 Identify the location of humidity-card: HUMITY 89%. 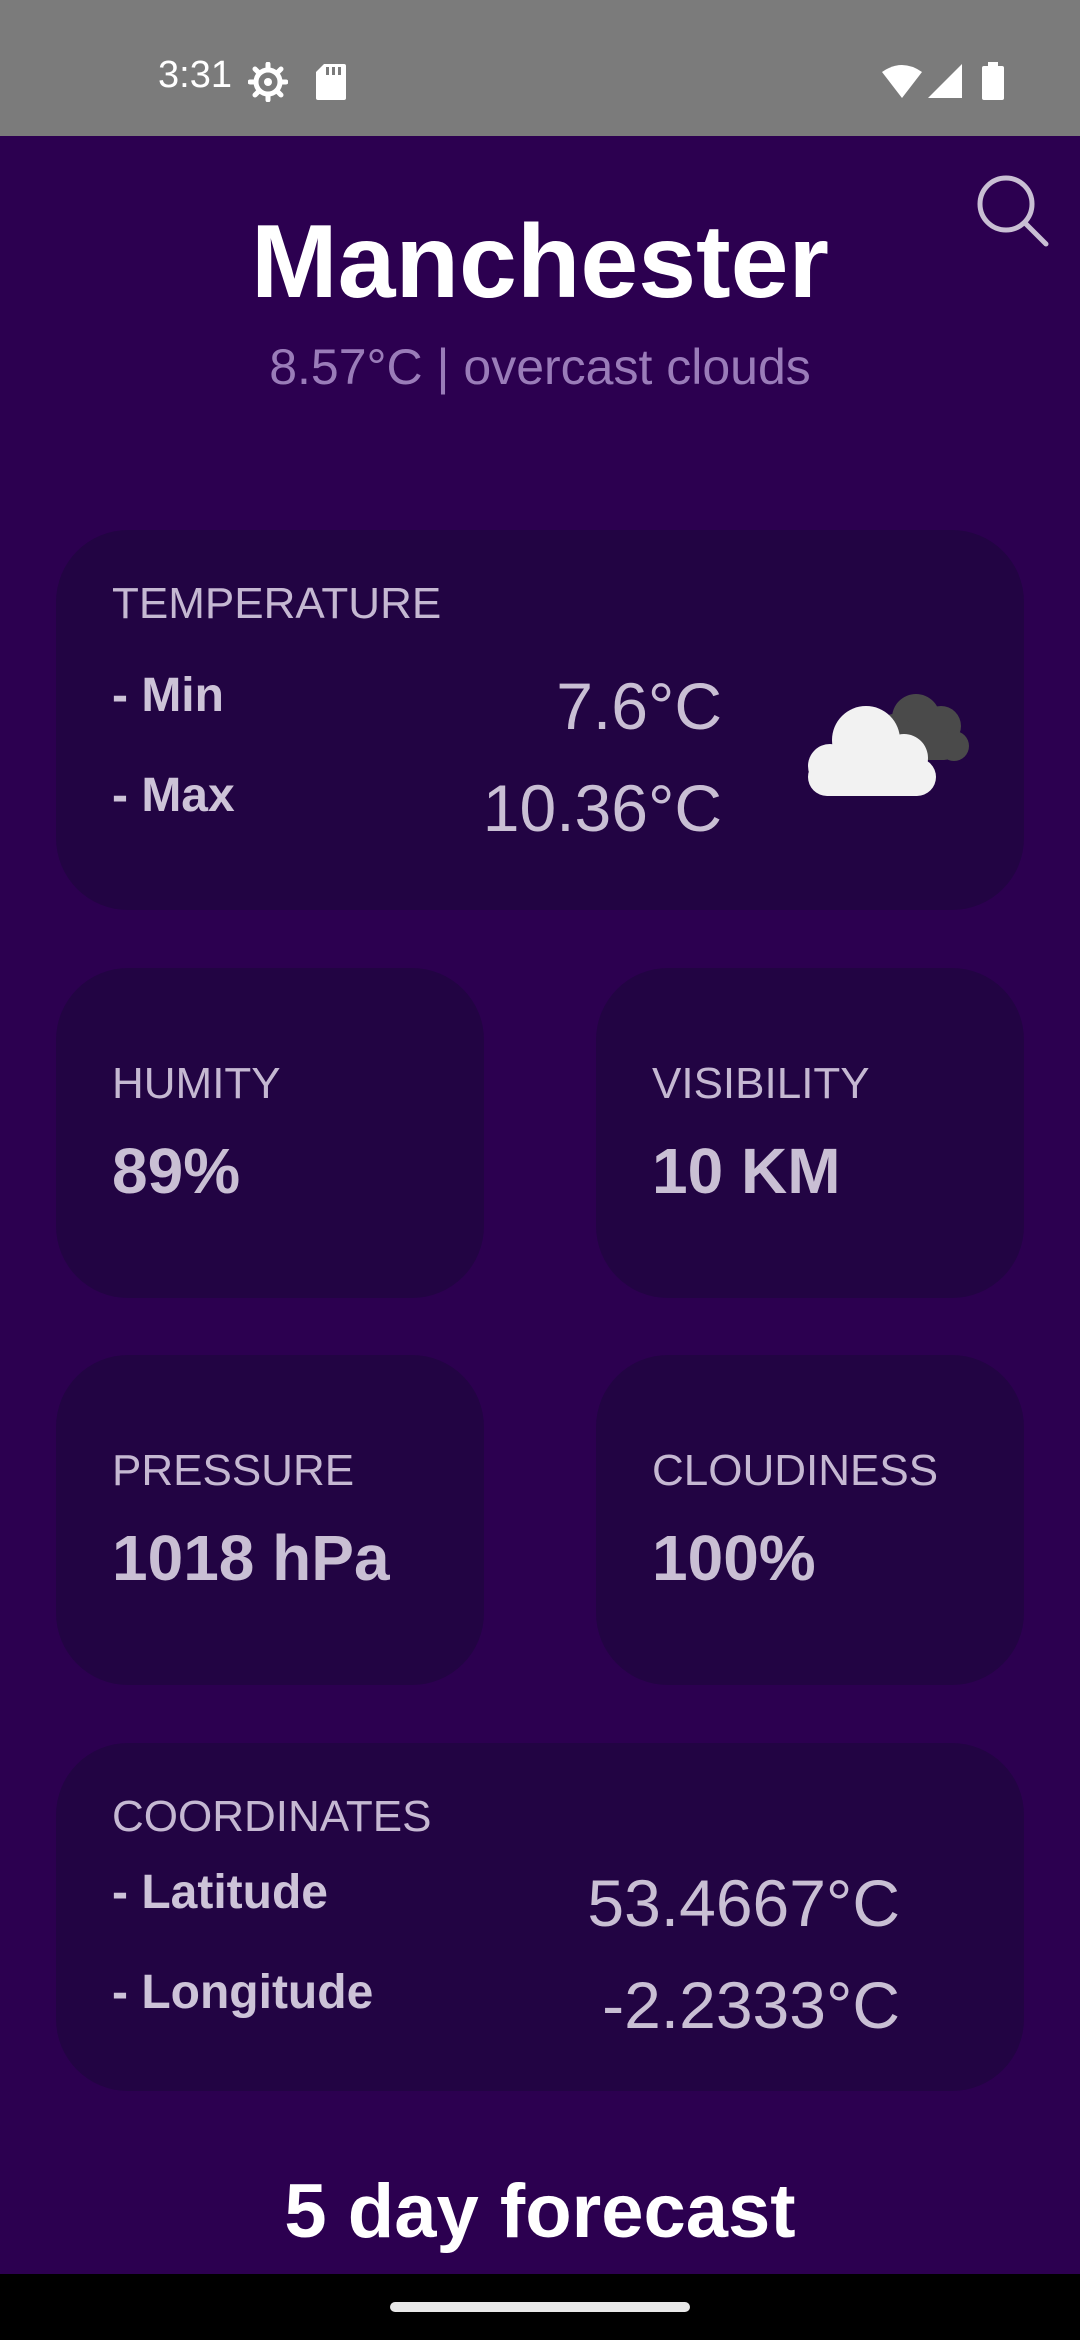
(270, 1133).